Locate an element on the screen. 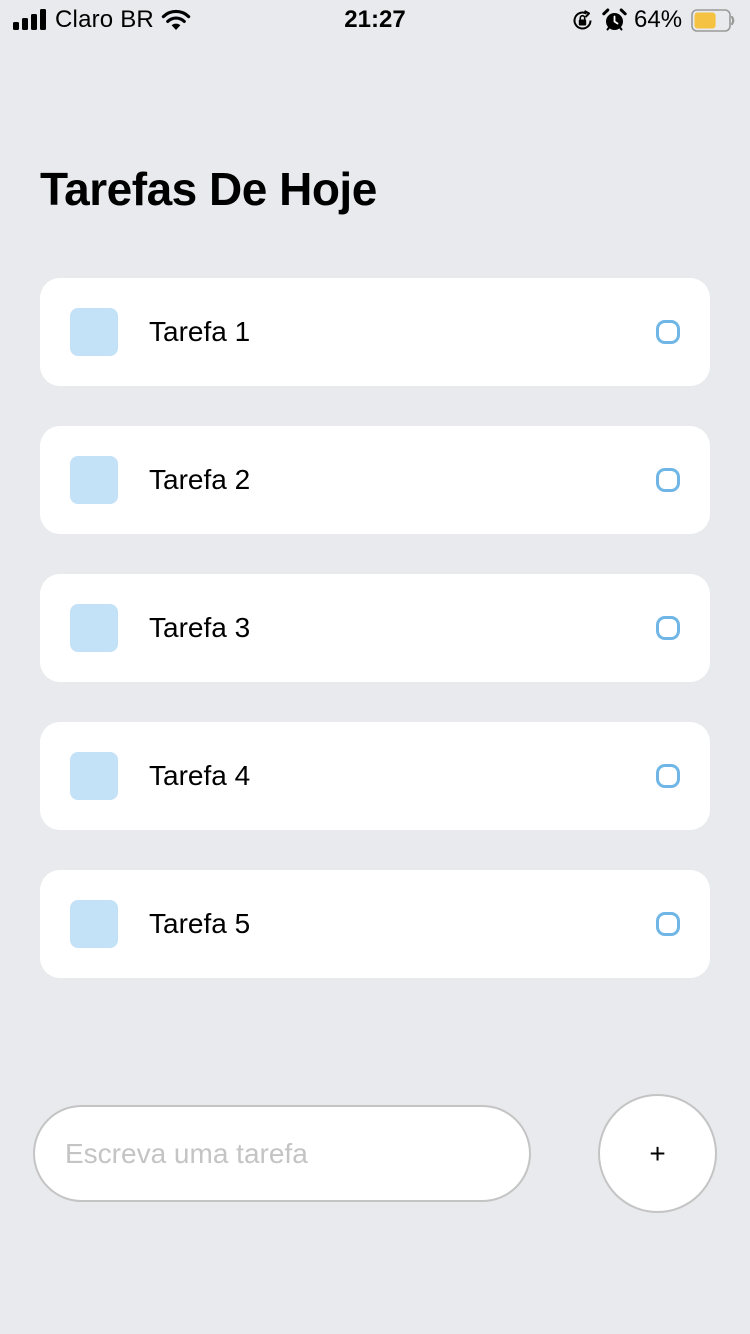  task-item: Tarefa 5 is located at coordinates (375, 924).